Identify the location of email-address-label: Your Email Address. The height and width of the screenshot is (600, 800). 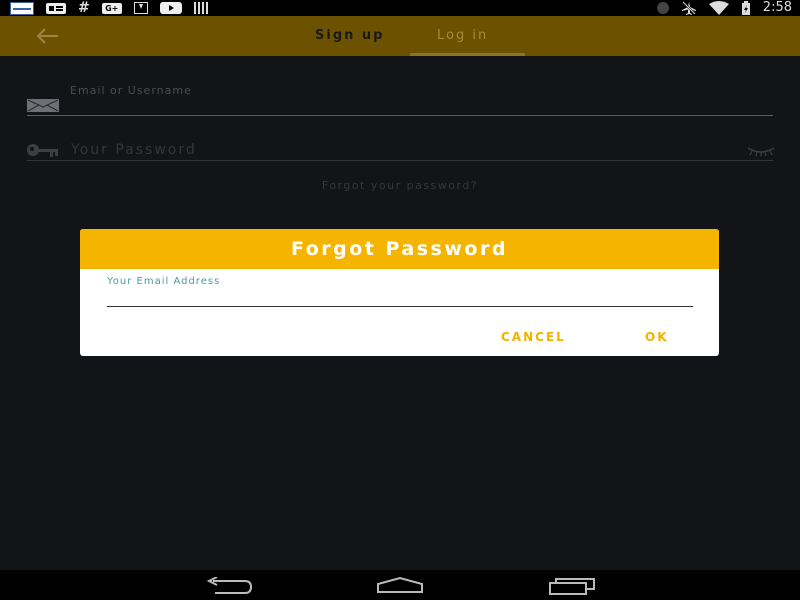
(164, 281).